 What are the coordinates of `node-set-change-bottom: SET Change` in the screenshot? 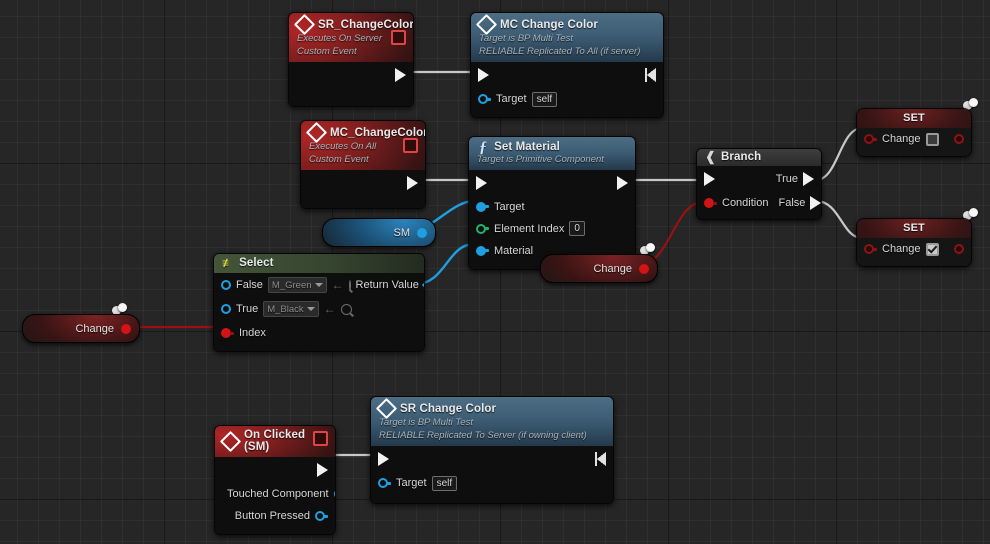 It's located at (914, 242).